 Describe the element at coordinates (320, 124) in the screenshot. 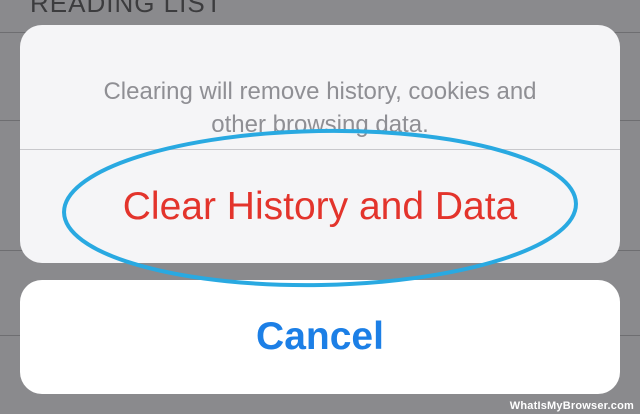

I see `message-line-2: other browsing data.` at that location.